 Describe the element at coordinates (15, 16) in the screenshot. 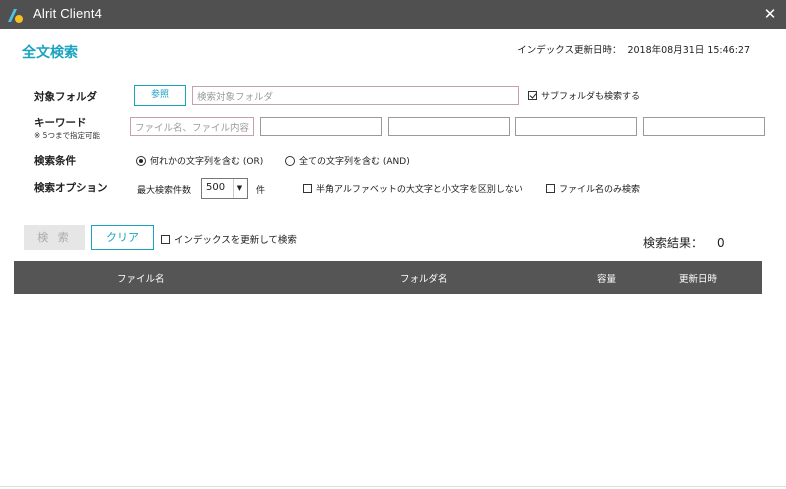

I see `app-logo-icon` at that location.